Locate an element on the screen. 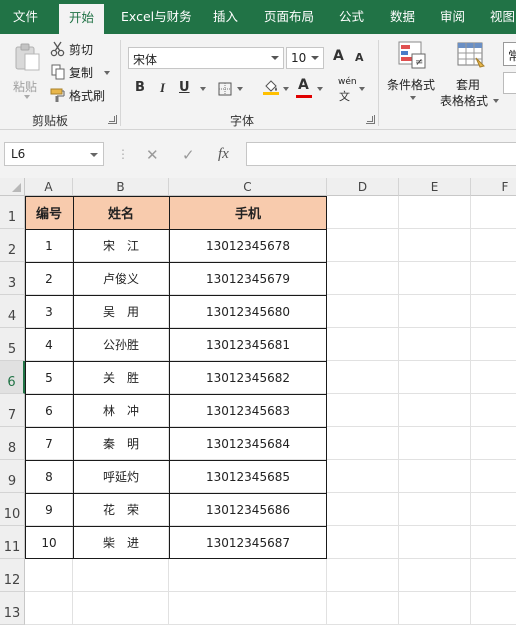  column-header-b: B is located at coordinates (121, 187).